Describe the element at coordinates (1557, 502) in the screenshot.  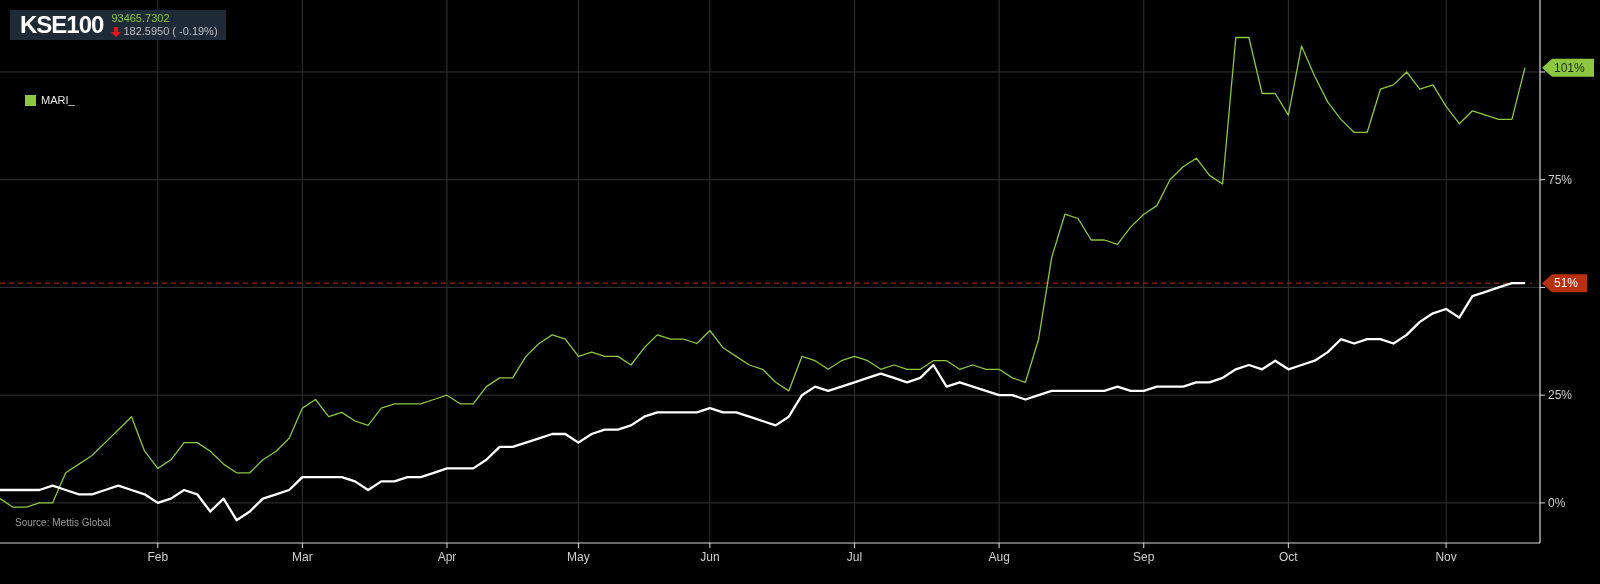
I see `axis-label: 0%` at that location.